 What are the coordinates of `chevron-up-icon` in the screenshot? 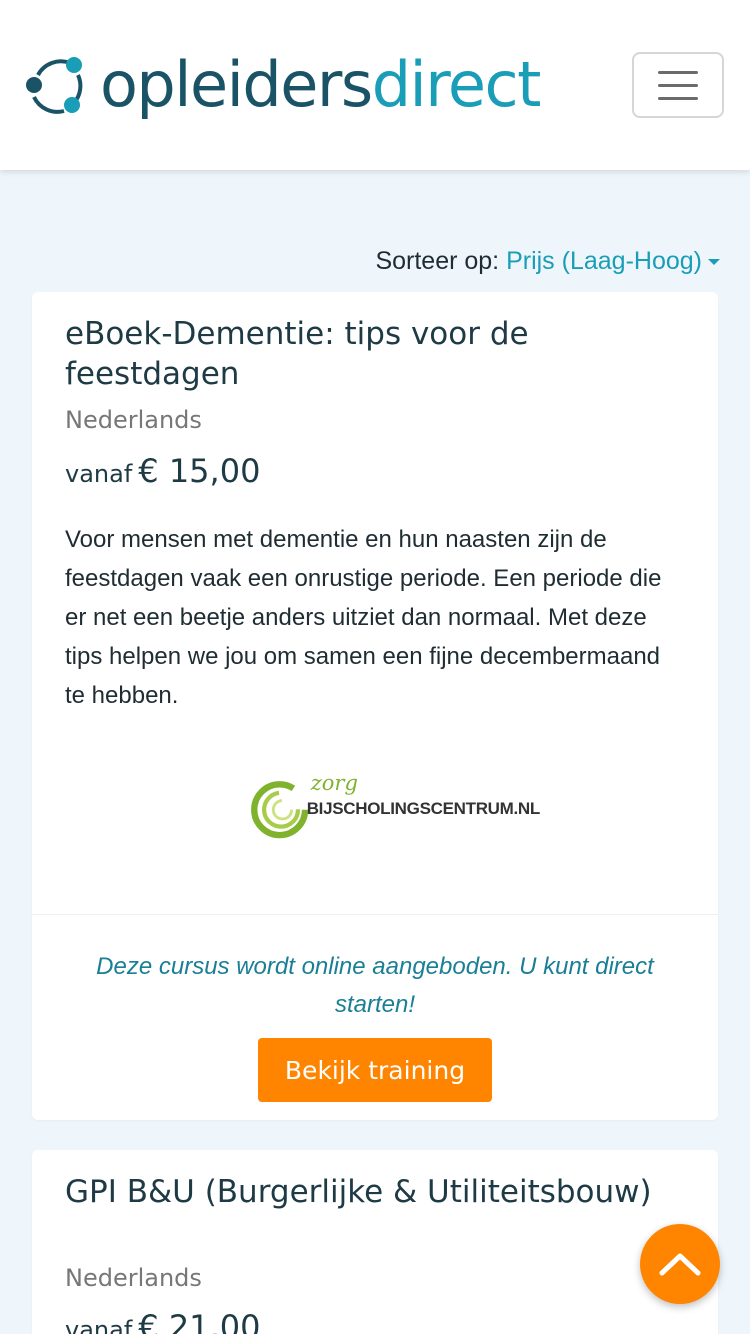 It's located at (680, 1264).